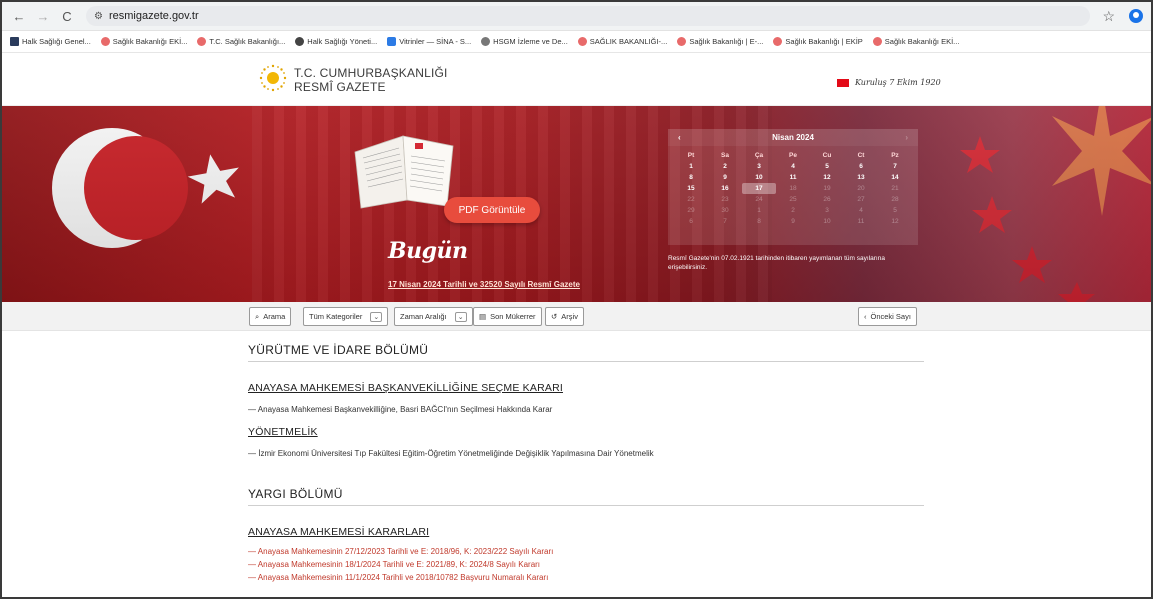  I want to click on calendar-header: ‹ Nisan 2024 ›, so click(793, 137).